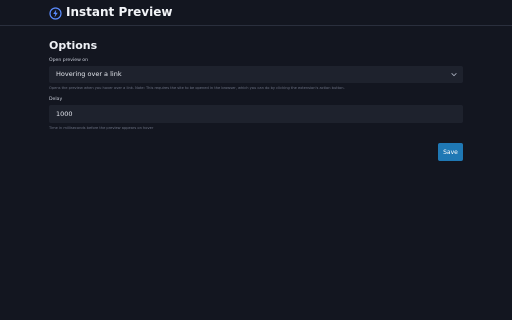 This screenshot has width=512, height=320. What do you see at coordinates (73, 45) in the screenshot?
I see `page-title: Options` at bounding box center [73, 45].